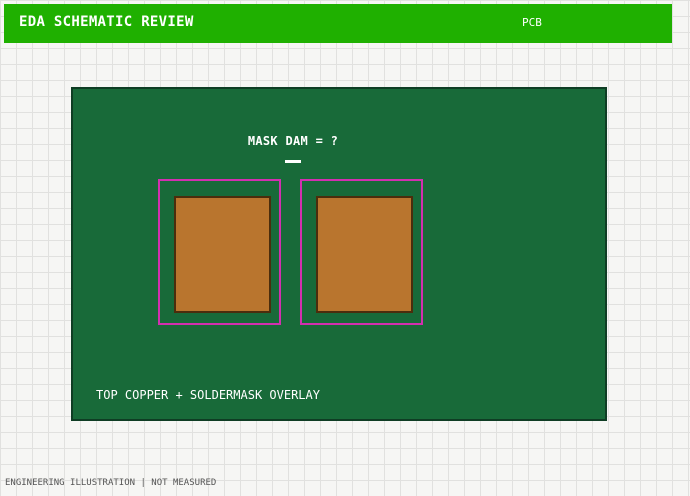 This screenshot has width=690, height=496. What do you see at coordinates (111, 483) in the screenshot?
I see `footer-note: ENGINEERING ILLUSTRATION | NOT MEASURED` at bounding box center [111, 483].